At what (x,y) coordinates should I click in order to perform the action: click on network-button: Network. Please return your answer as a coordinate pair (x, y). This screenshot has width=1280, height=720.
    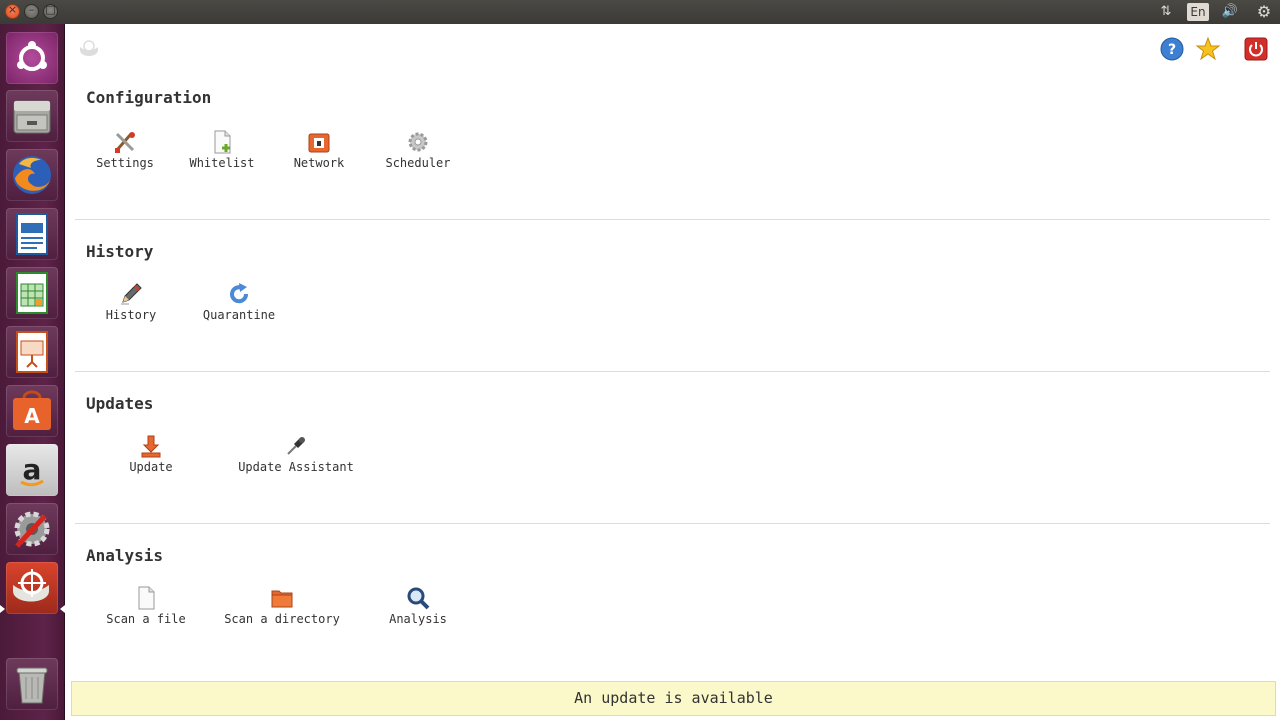
    Looking at the image, I should click on (319, 150).